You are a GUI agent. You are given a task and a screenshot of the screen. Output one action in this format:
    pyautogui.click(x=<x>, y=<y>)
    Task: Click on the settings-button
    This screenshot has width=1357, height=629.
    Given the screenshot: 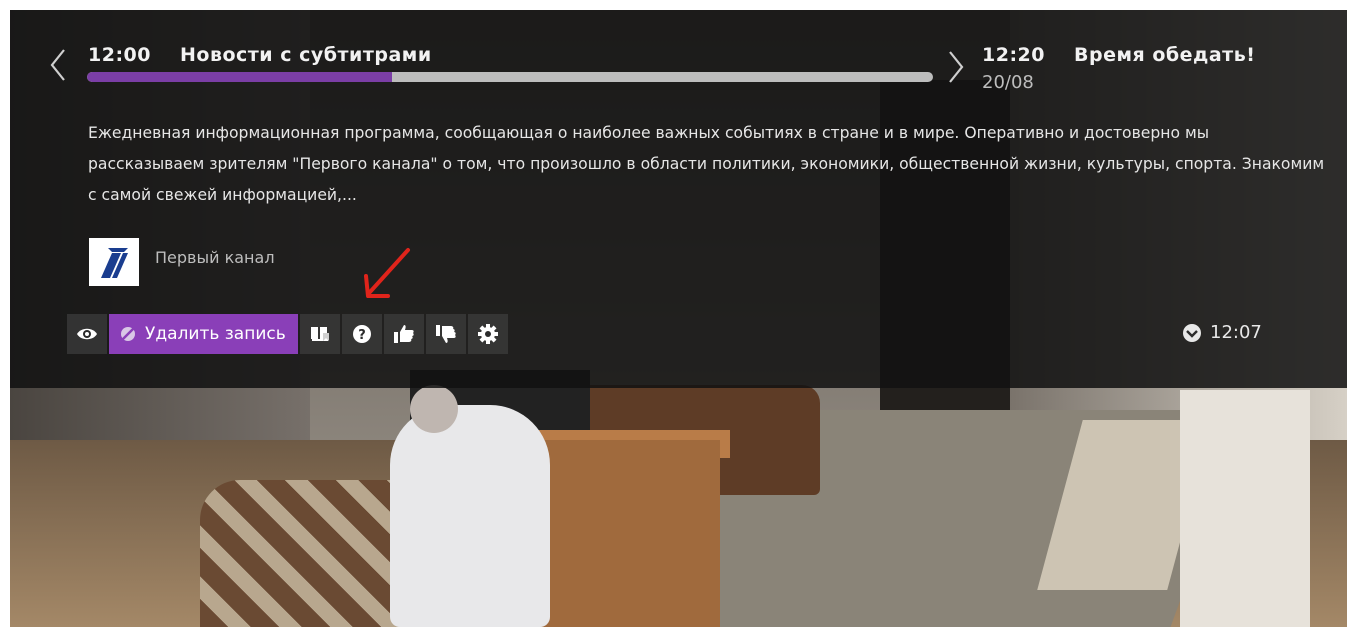 What is the action you would take?
    pyautogui.click(x=487, y=334)
    